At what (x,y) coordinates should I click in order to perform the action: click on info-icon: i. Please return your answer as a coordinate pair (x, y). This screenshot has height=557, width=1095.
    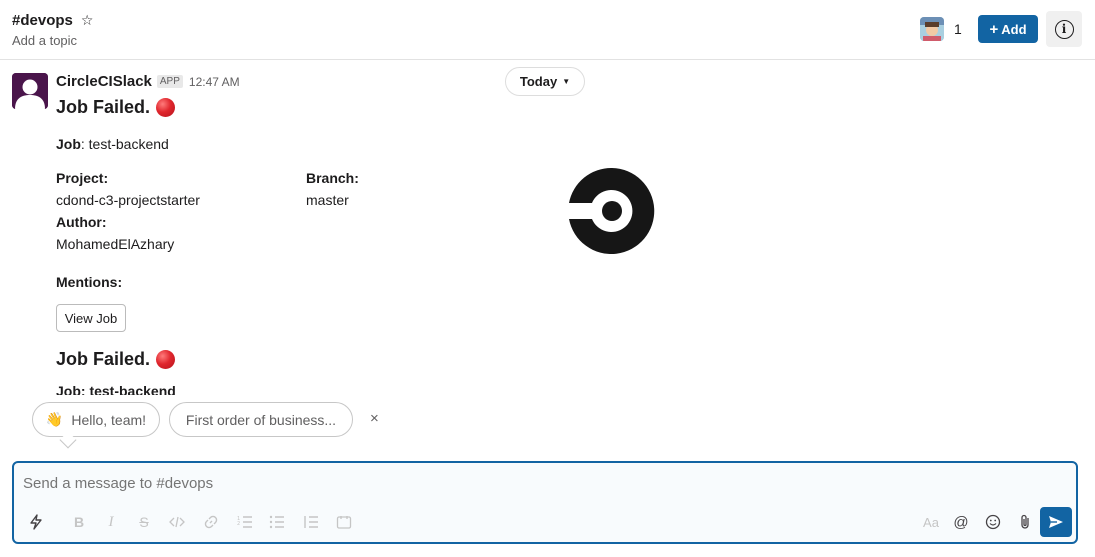
    Looking at the image, I should click on (1064, 29).